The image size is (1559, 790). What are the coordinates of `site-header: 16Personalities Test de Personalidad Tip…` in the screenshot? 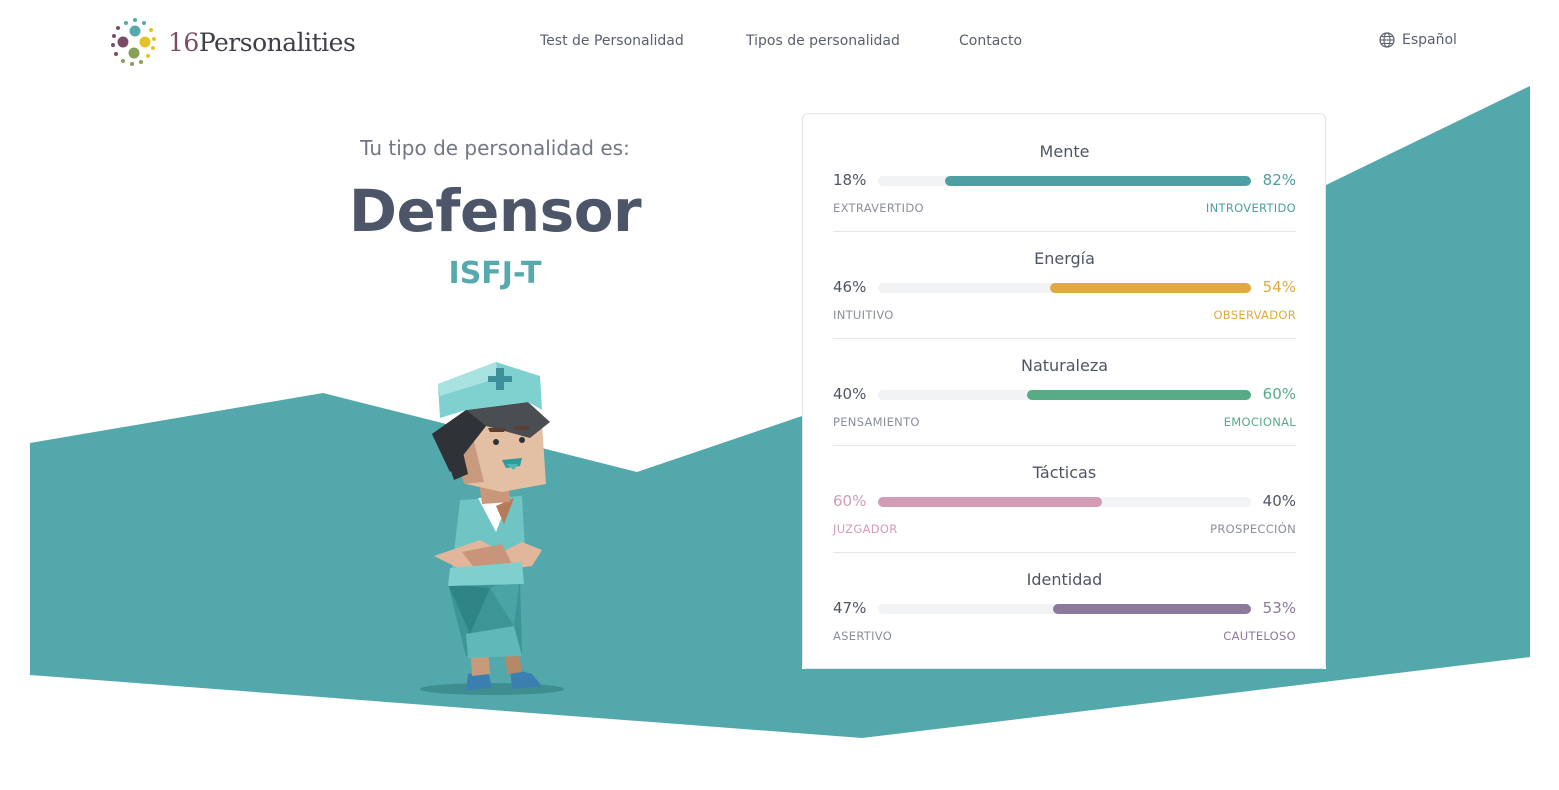 It's located at (779, 42).